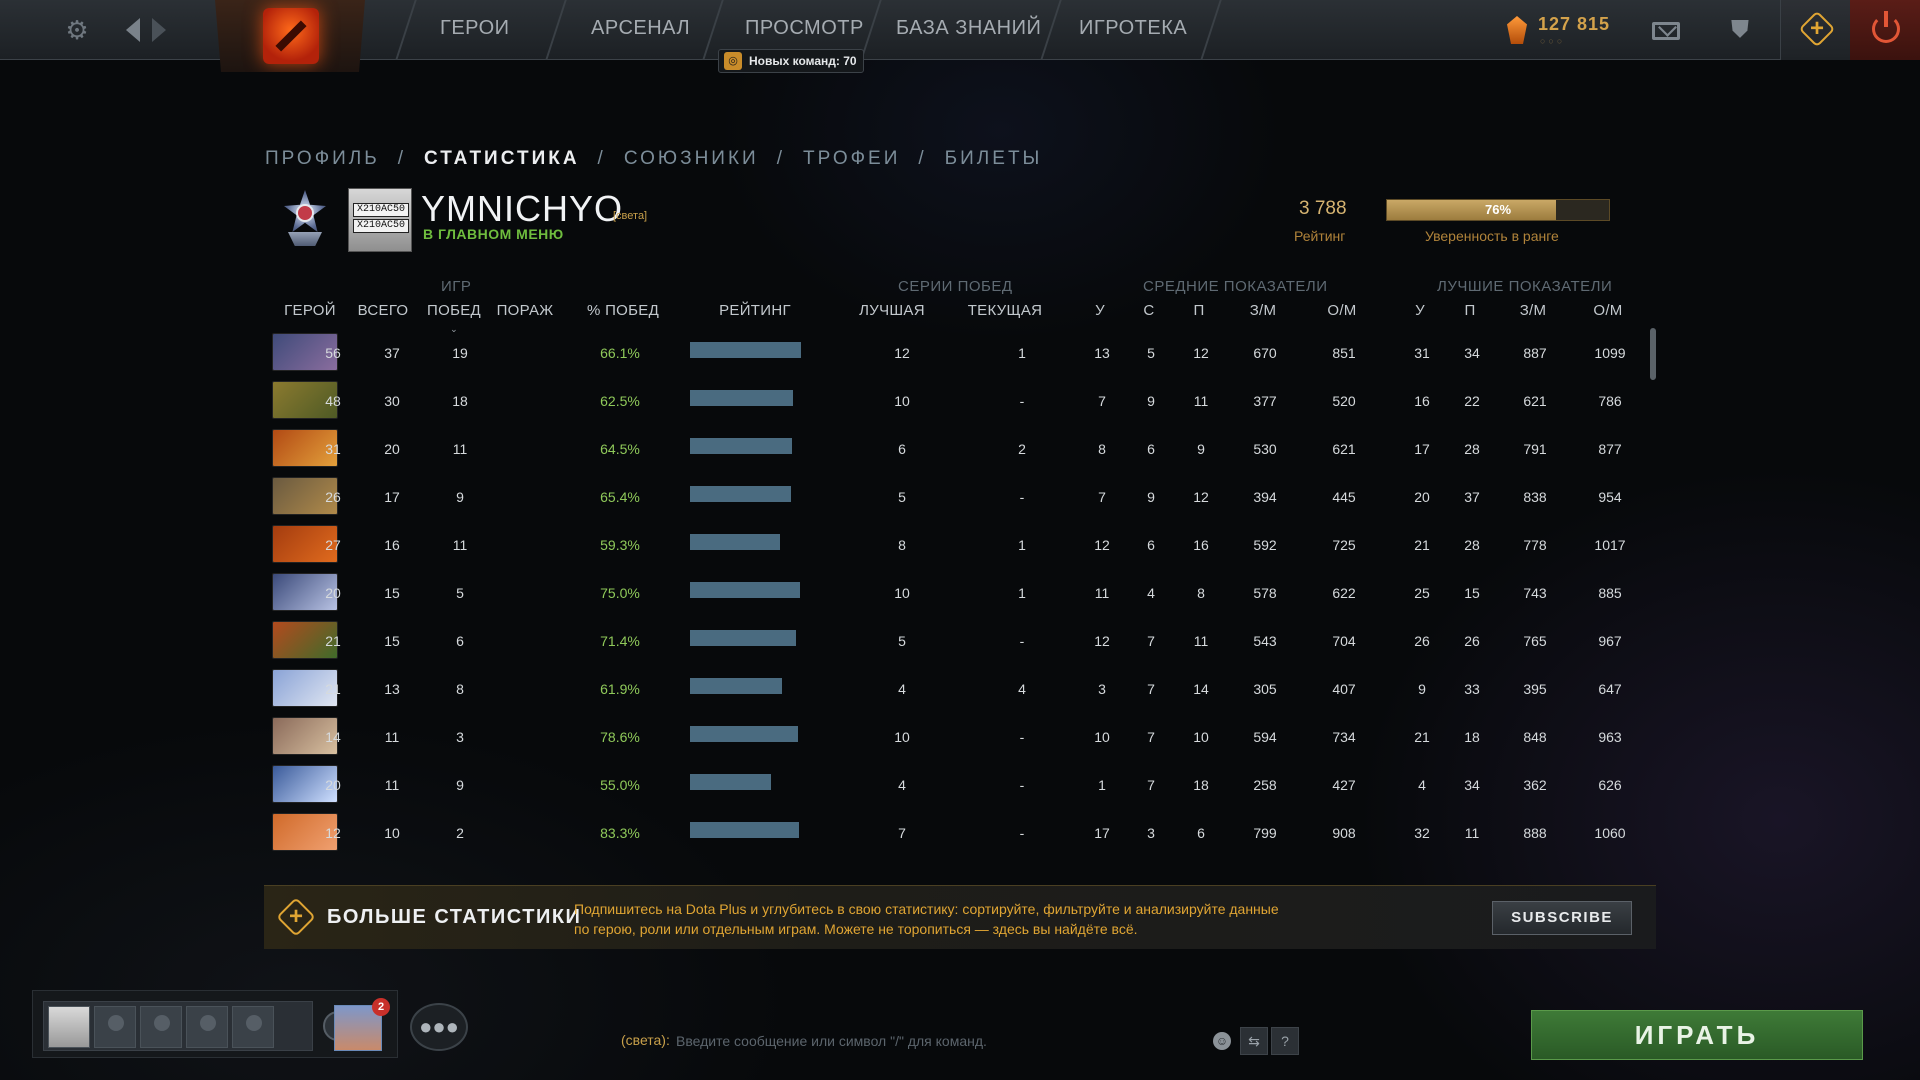  Describe the element at coordinates (383, 310) in the screenshot. I see `header-total: ВСЕГО` at that location.